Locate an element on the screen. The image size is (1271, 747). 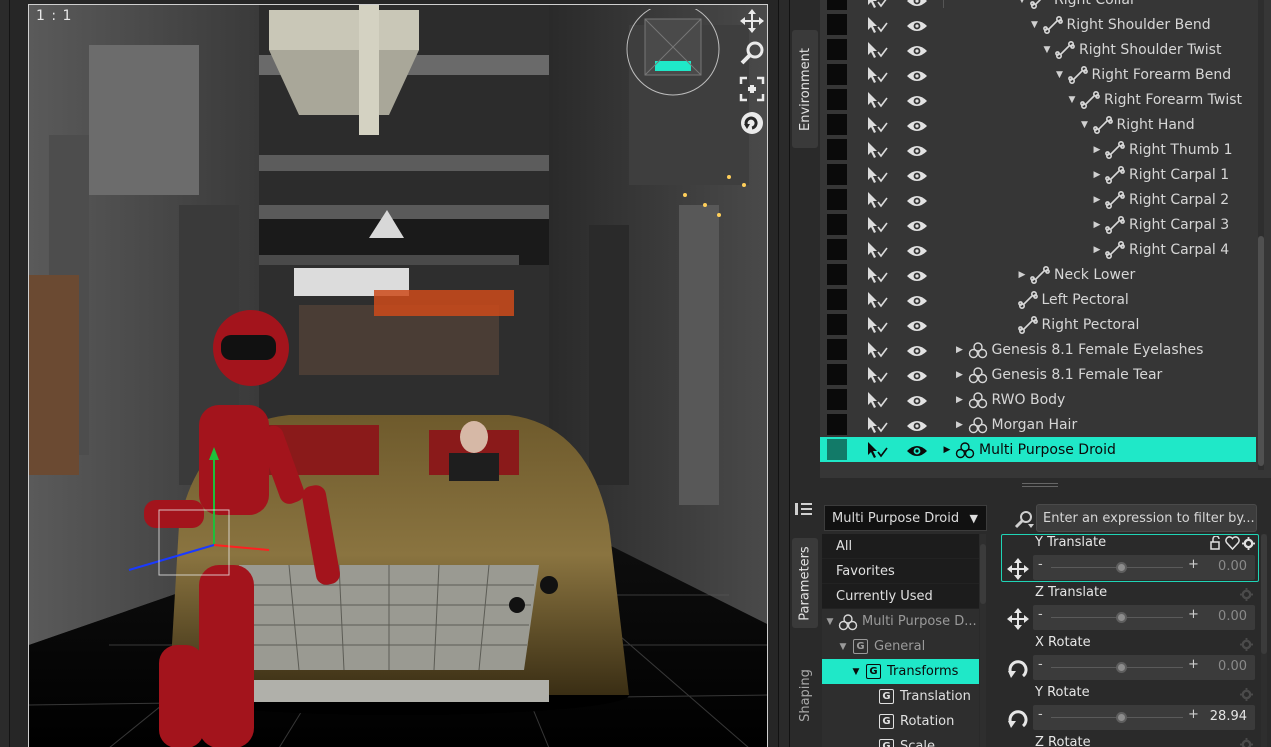
category-item: G Scale is located at coordinates (900, 740).